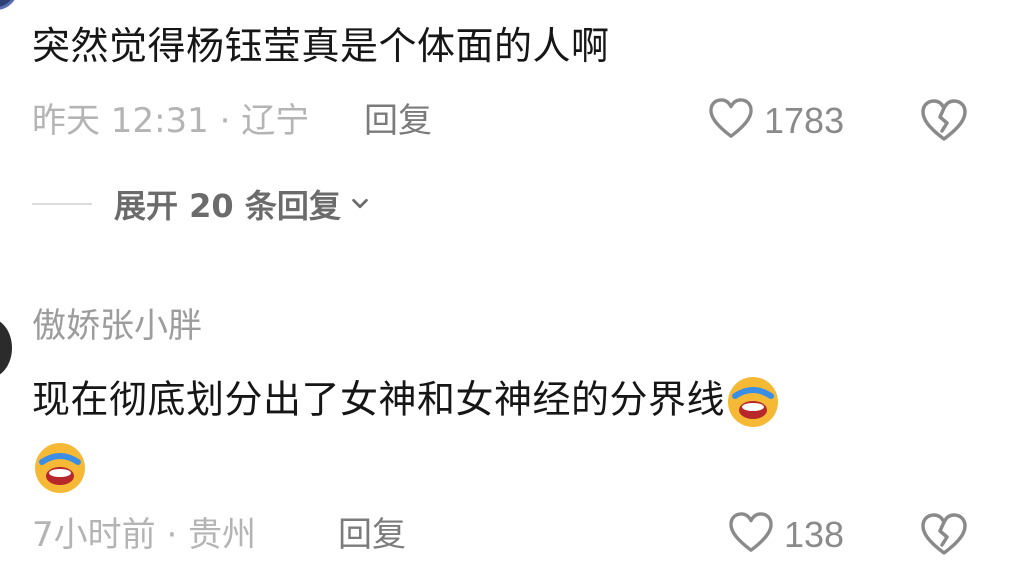  Describe the element at coordinates (321, 46) in the screenshot. I see `comment-text: 突然觉得杨钰莹真是个体面的人啊` at that location.